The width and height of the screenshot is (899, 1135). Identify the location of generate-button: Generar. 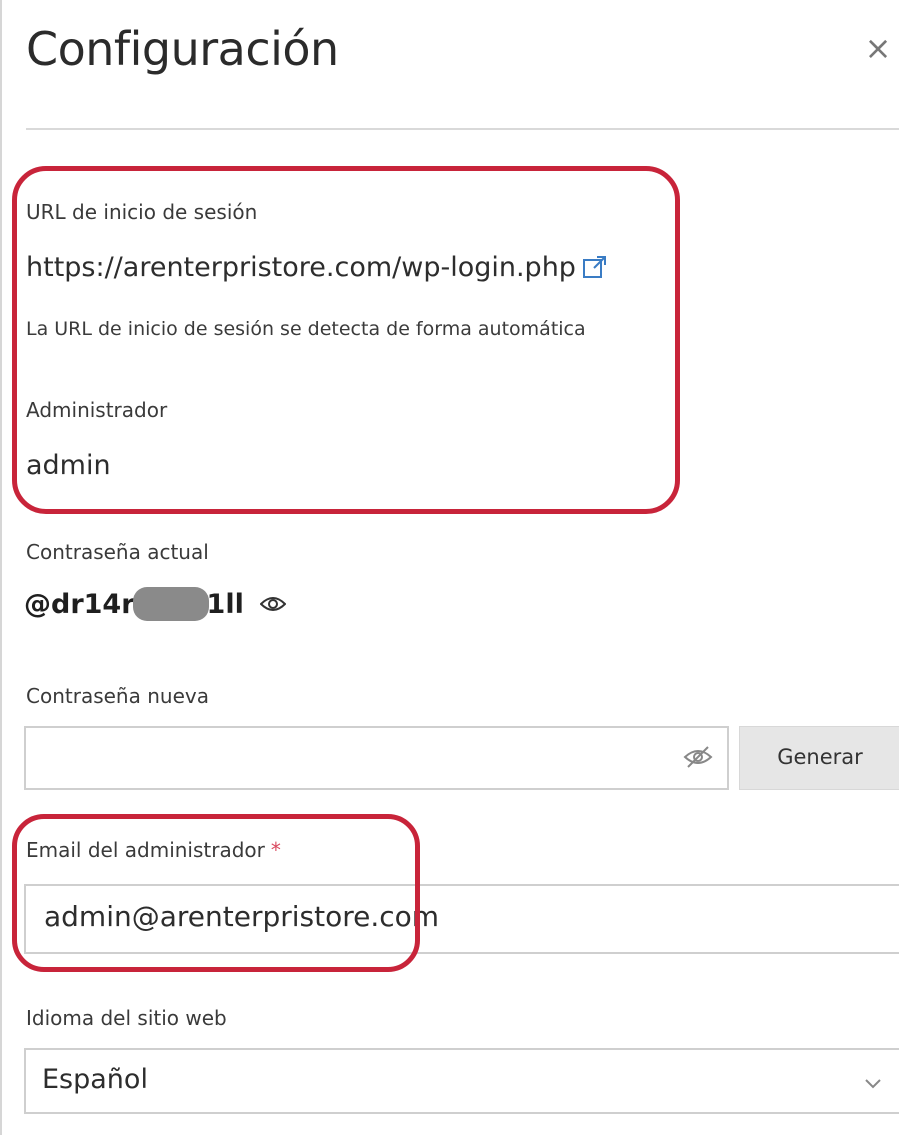
(819, 758).